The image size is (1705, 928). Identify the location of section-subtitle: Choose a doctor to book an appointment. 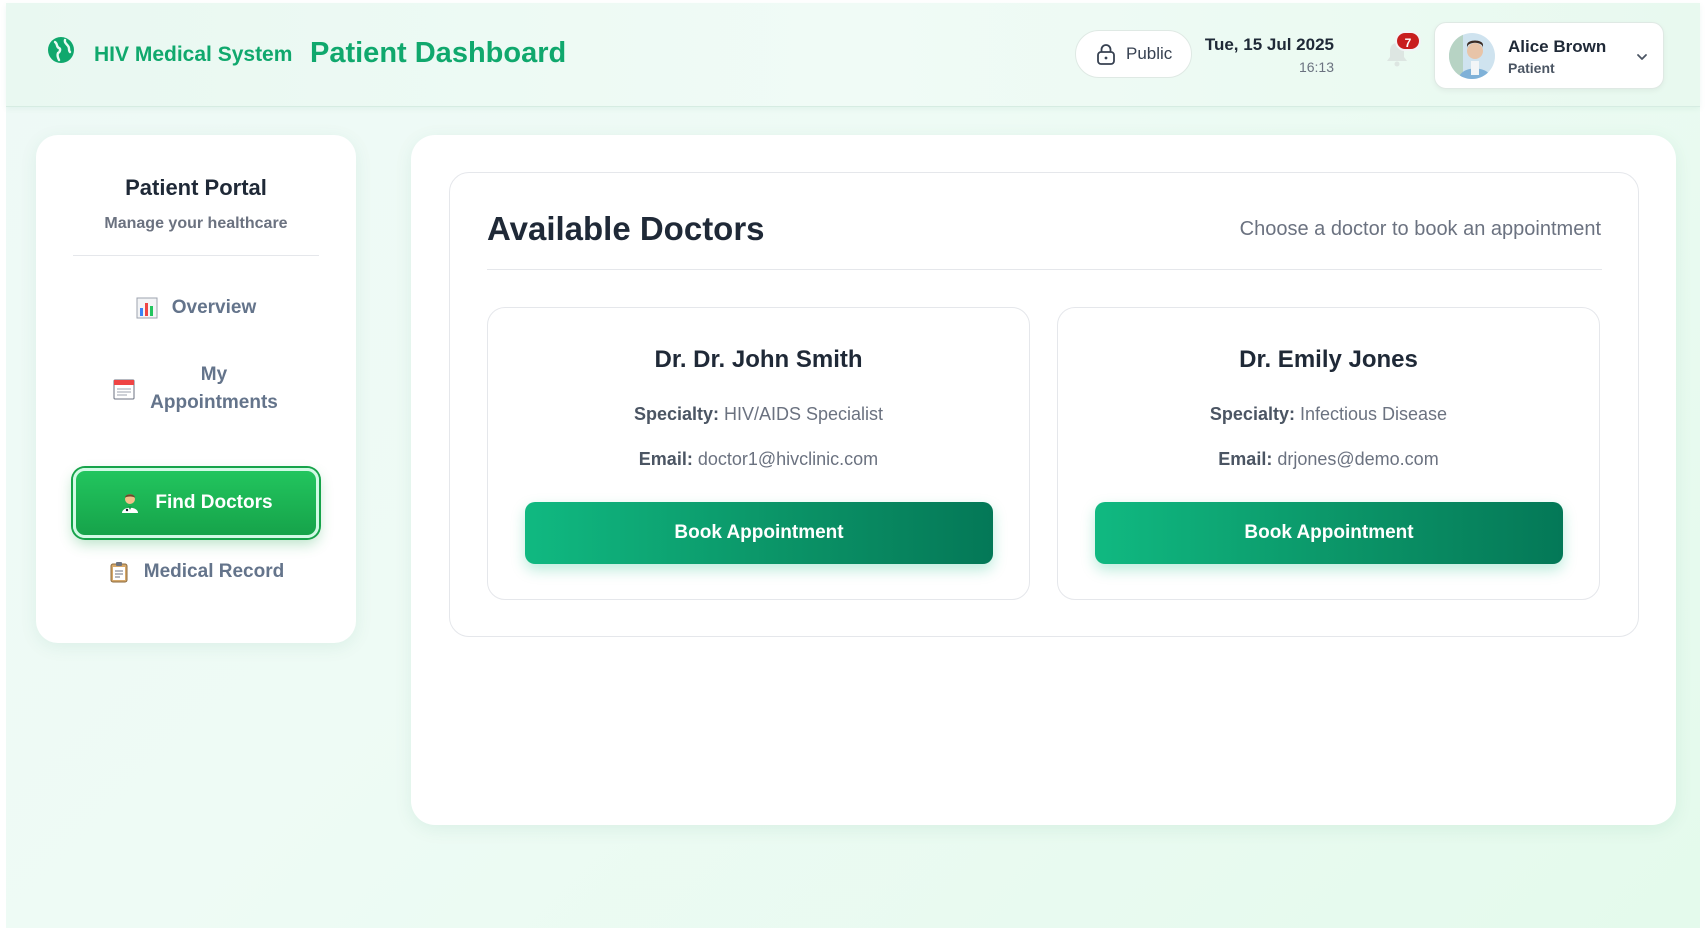
(1420, 229).